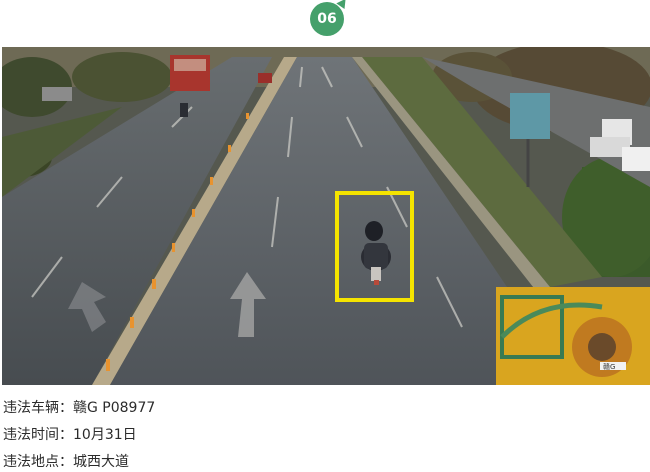  Describe the element at coordinates (101, 462) in the screenshot. I see `location-value: 城西大道` at that location.